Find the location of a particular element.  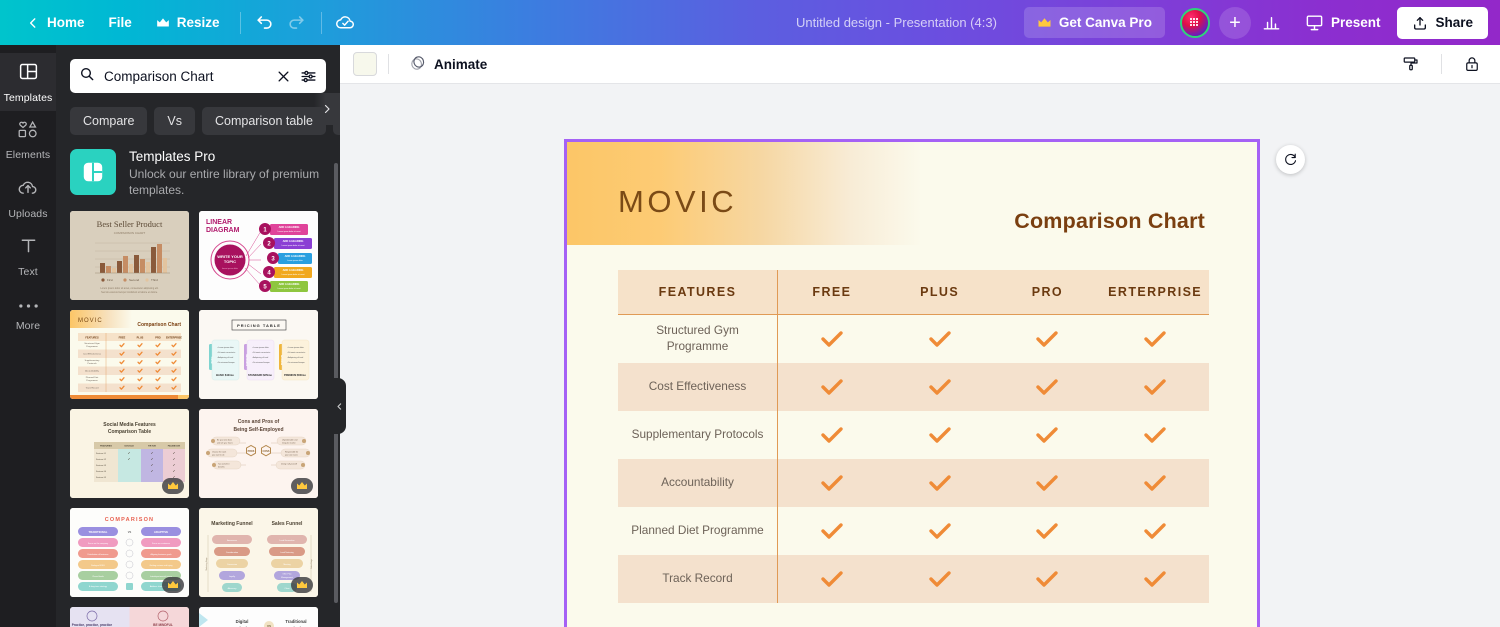

chip-compare: Compare is located at coordinates (109, 121).